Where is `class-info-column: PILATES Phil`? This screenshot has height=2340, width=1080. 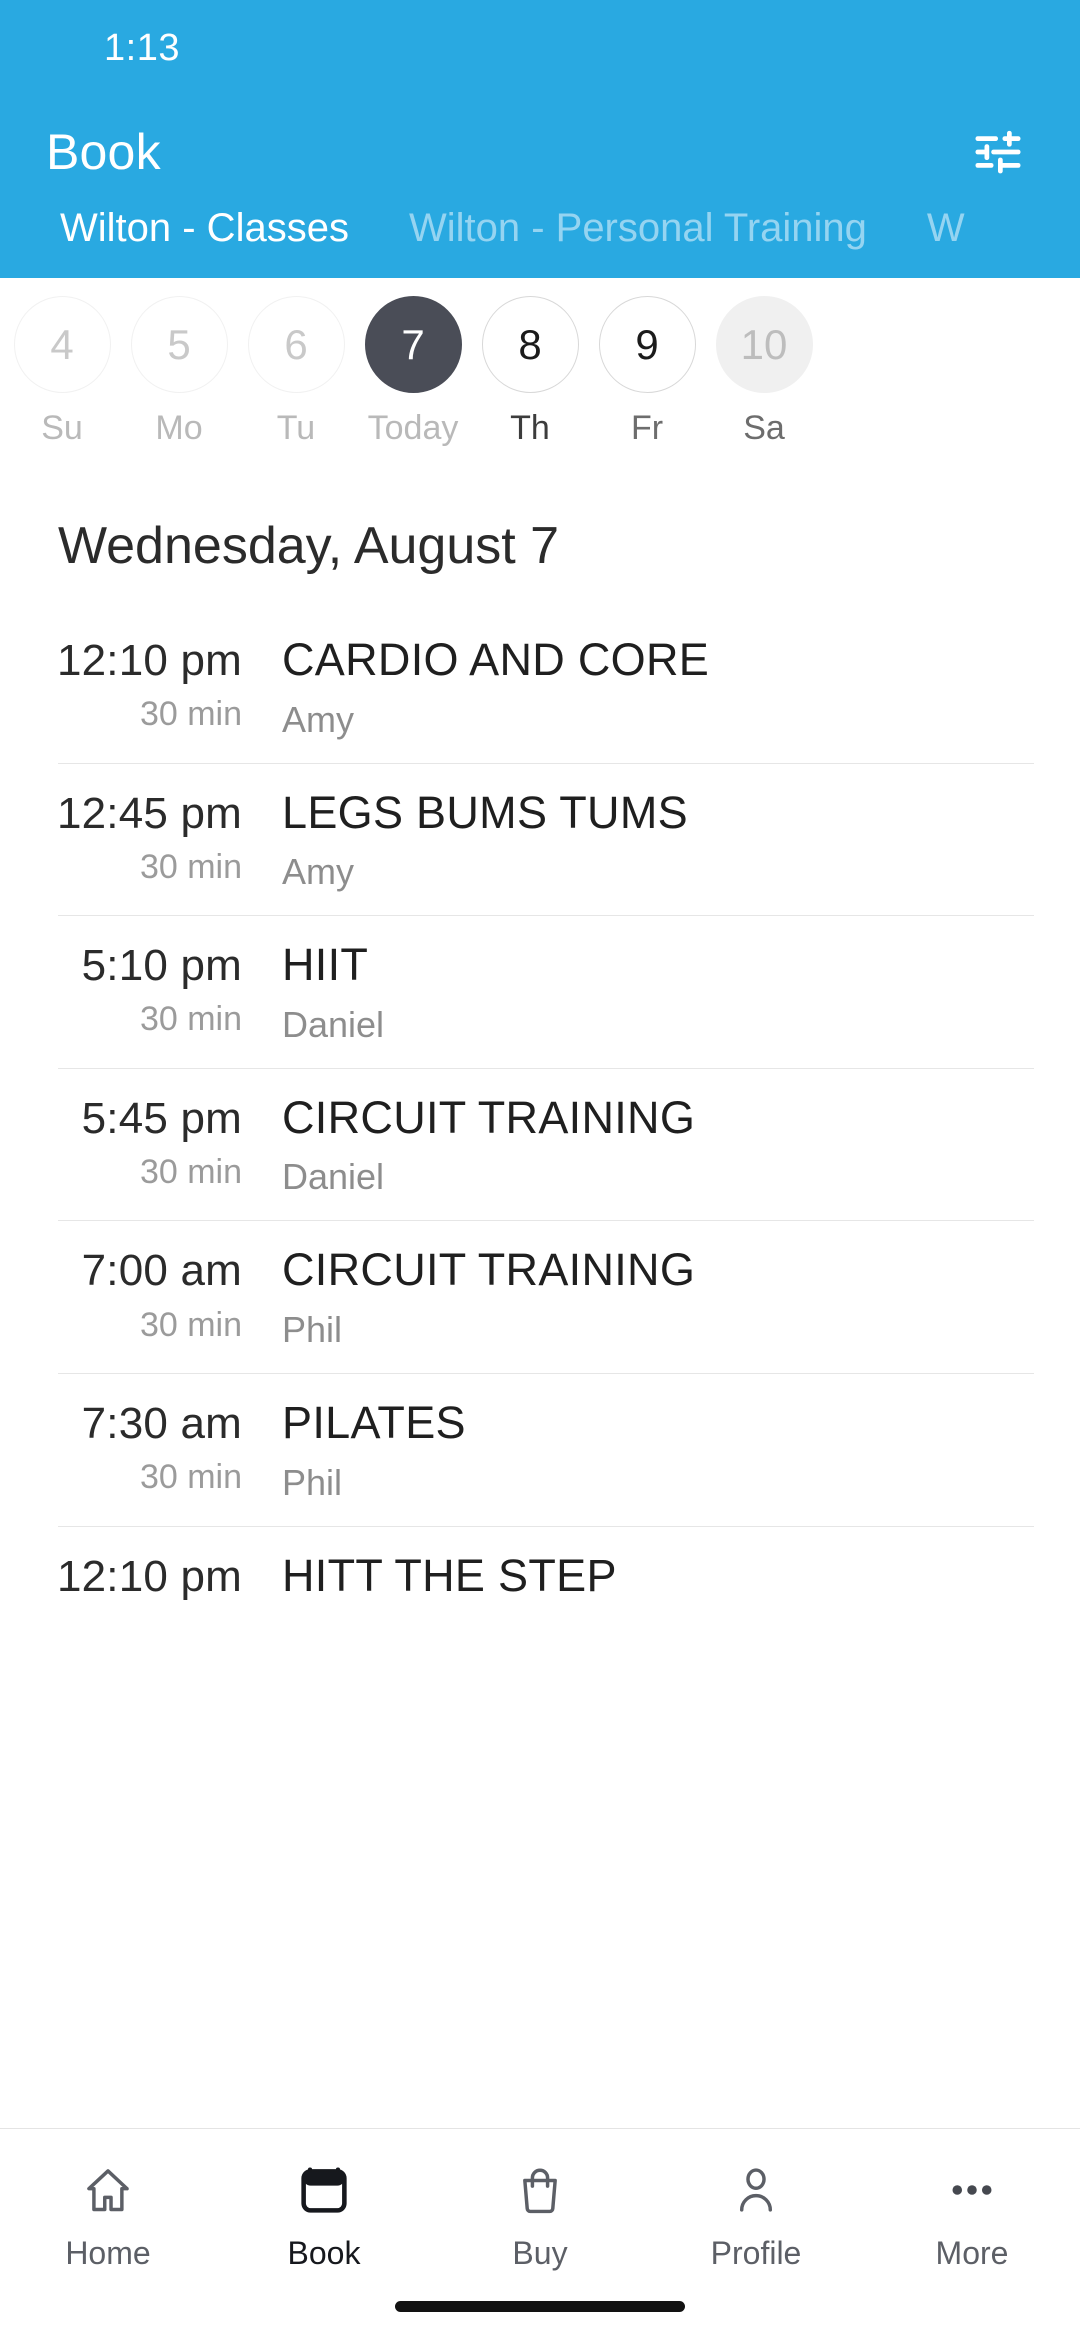
class-info-column: PILATES Phil is located at coordinates (681, 1450).